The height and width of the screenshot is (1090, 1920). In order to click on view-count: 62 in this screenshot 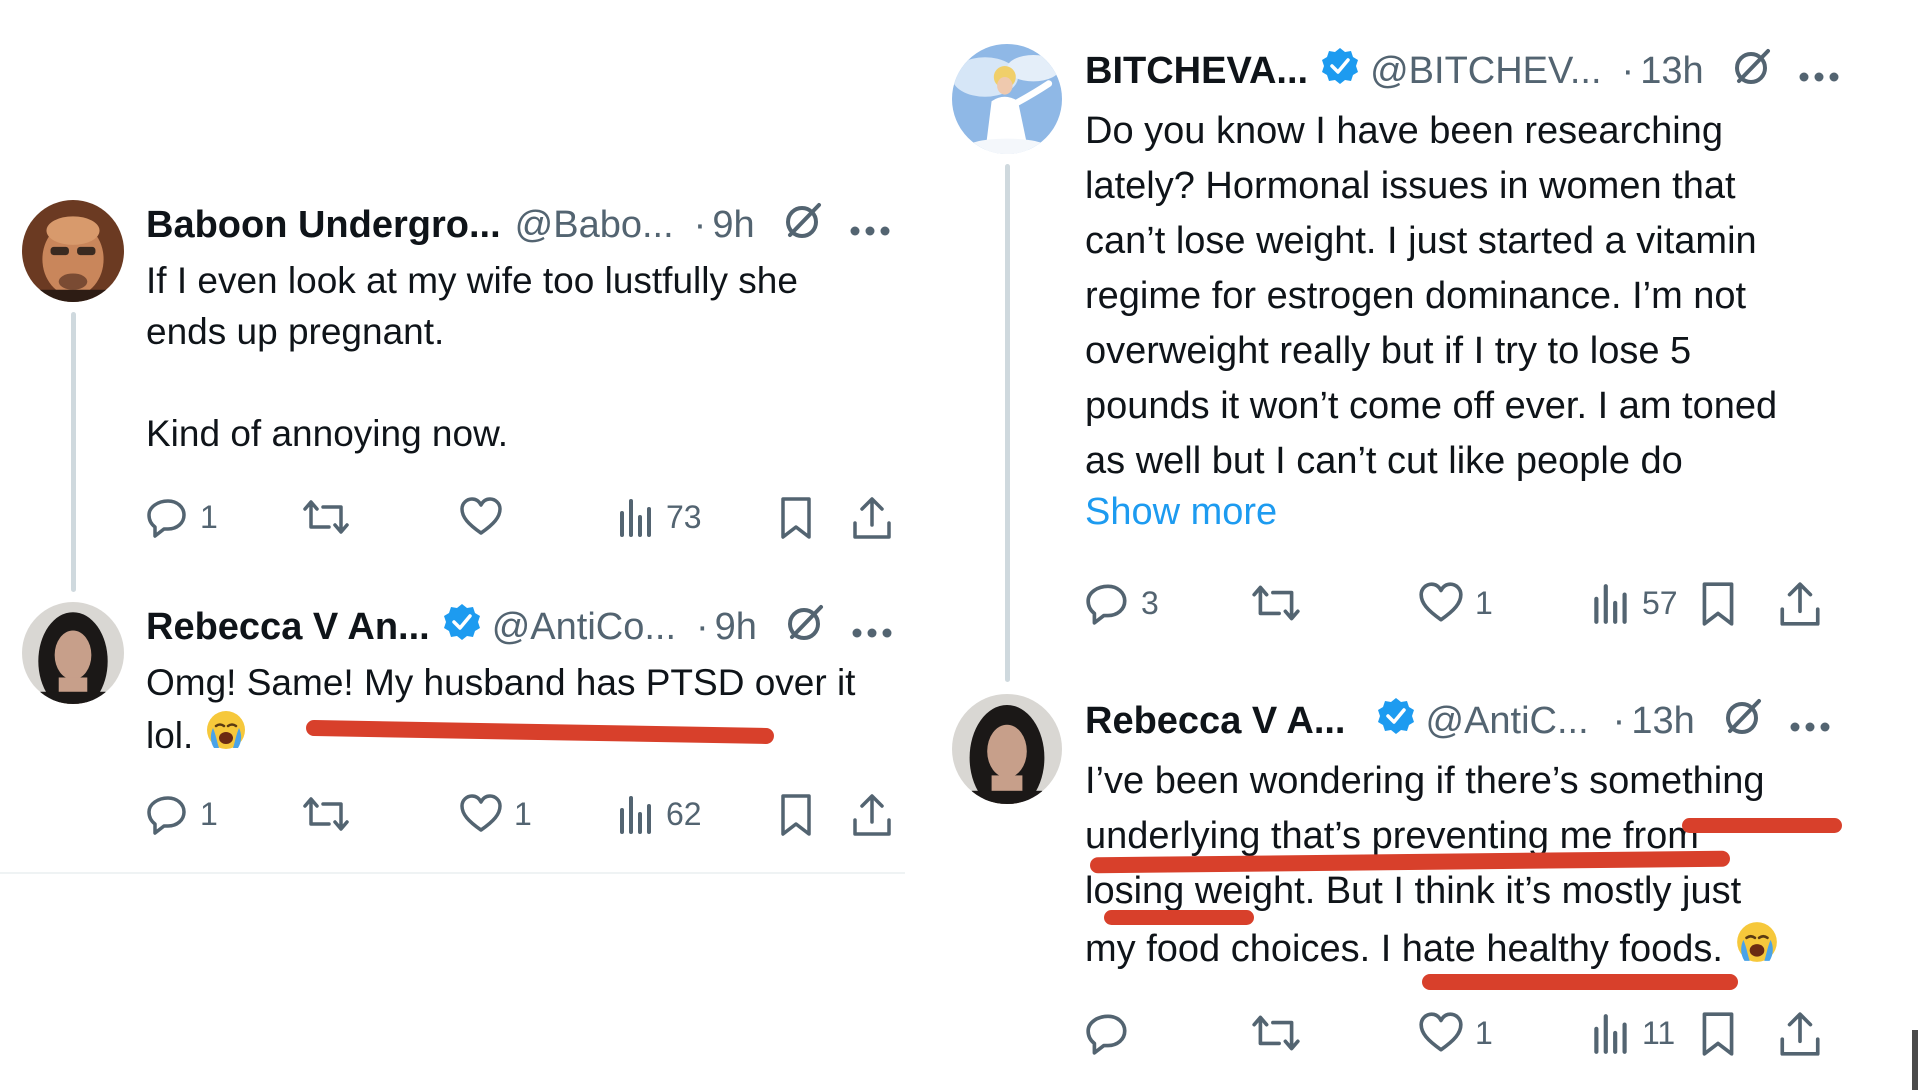, I will do `click(684, 813)`.